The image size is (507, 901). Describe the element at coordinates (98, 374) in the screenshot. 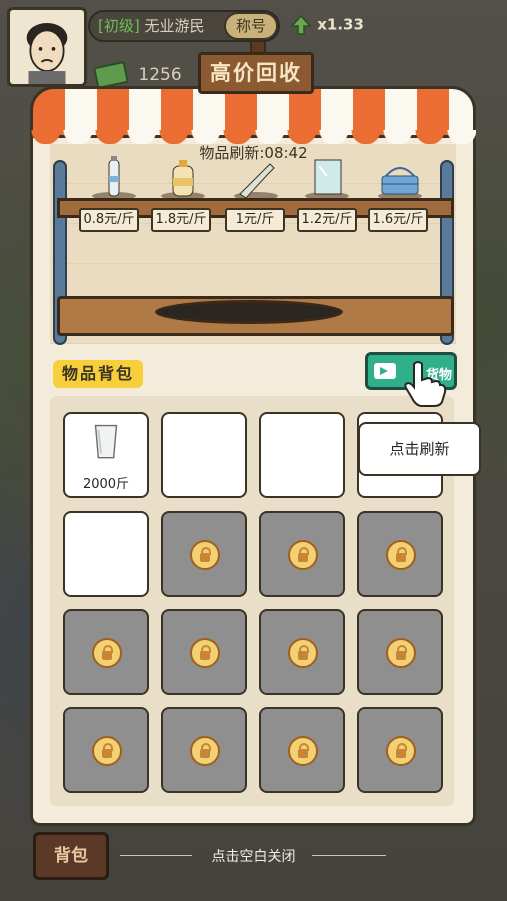

I see `backpack-label: 物品背包` at that location.